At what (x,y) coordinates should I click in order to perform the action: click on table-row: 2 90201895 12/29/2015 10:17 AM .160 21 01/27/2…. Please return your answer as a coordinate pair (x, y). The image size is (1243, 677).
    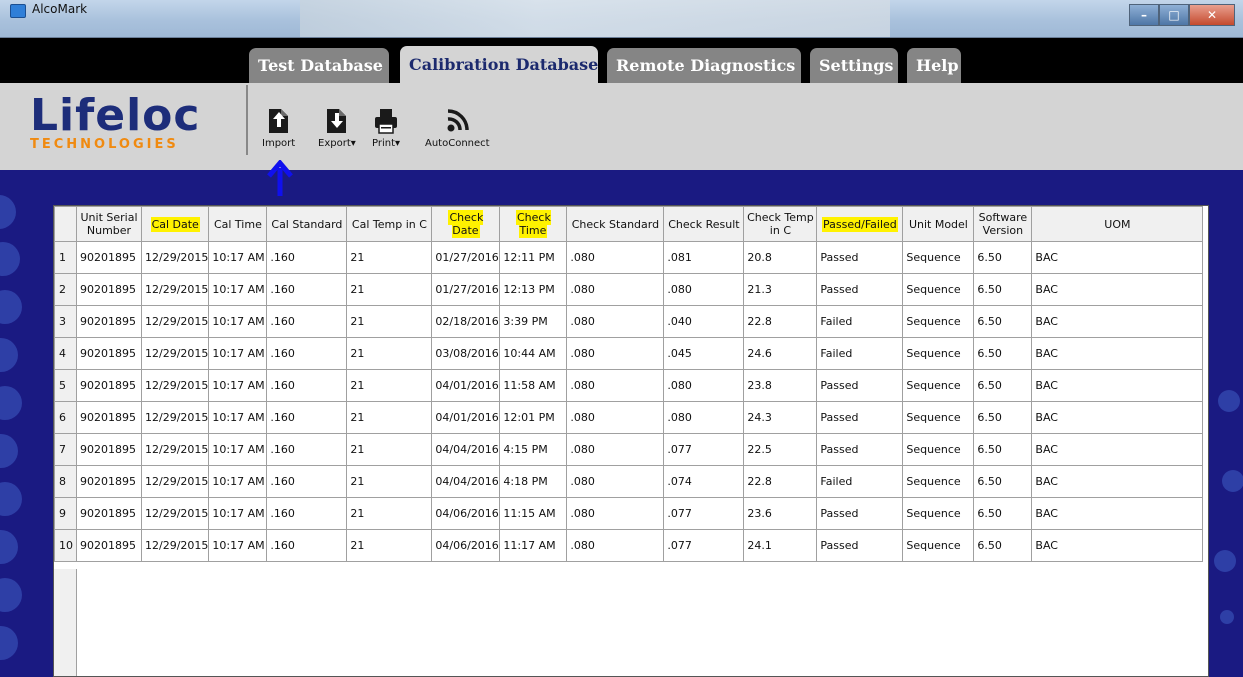
    Looking at the image, I should click on (629, 289).